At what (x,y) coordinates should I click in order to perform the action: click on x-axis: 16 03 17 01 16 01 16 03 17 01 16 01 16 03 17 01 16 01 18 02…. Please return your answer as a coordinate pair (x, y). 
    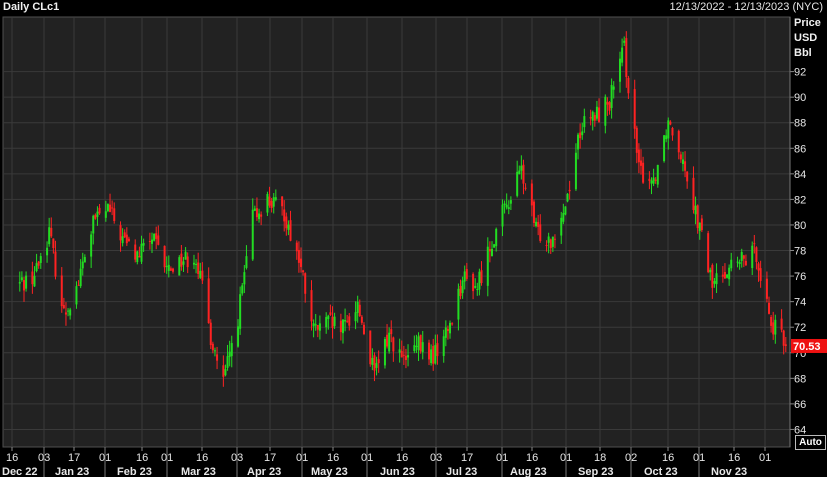
    Looking at the image, I should click on (386, 462).